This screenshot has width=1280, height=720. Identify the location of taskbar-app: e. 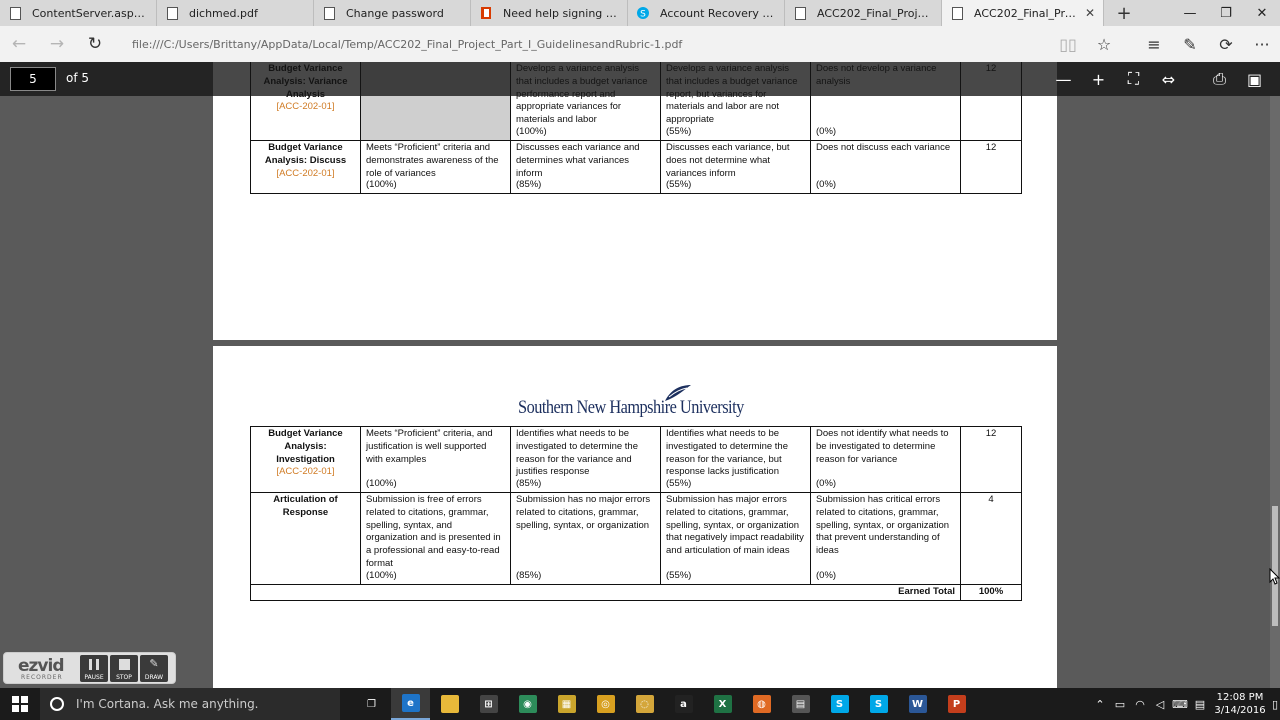
(410, 704).